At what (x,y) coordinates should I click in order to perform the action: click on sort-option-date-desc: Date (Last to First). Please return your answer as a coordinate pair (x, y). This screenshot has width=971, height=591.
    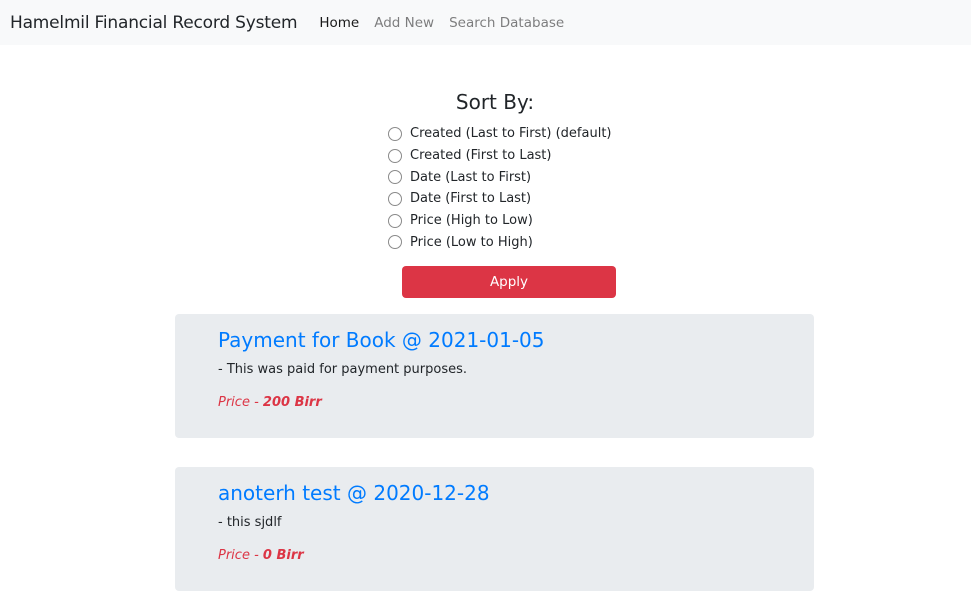
    Looking at the image, I should click on (500, 177).